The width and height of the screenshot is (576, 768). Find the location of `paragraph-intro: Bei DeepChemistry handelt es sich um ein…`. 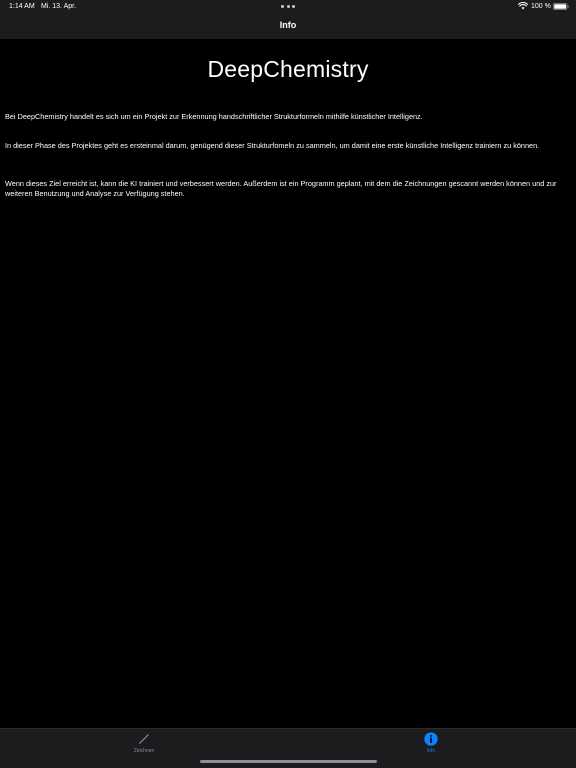

paragraph-intro: Bei DeepChemistry handelt es sich um ein… is located at coordinates (214, 116).